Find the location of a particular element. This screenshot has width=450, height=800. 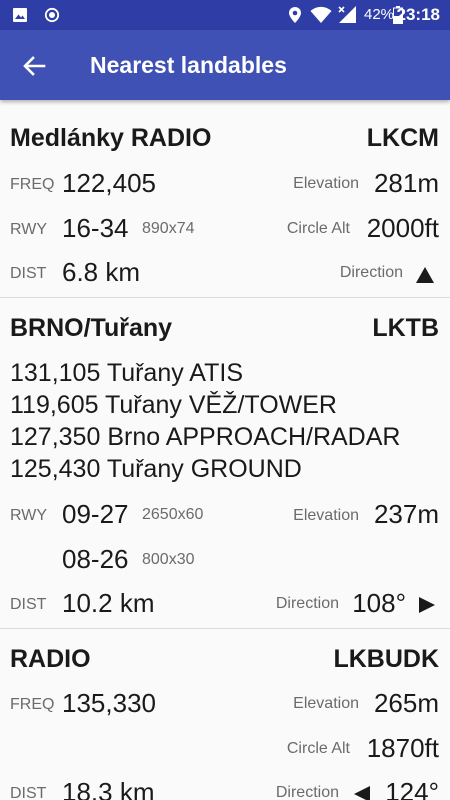

battery-percentage: 42% is located at coordinates (379, 14).